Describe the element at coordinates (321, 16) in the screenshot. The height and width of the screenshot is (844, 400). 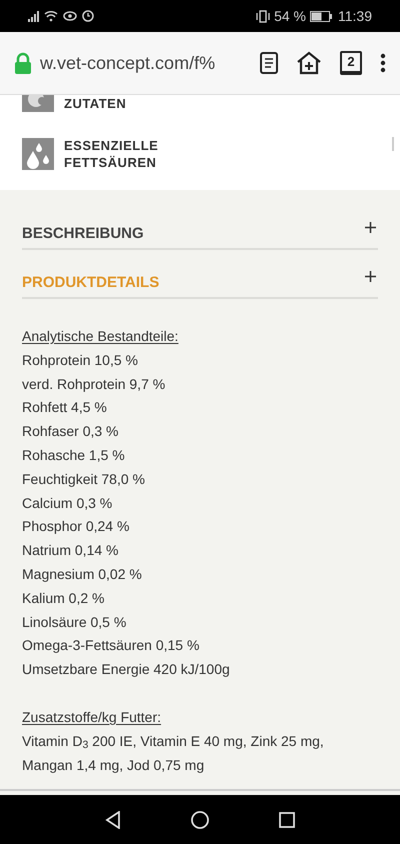
I see `battery-icon` at that location.